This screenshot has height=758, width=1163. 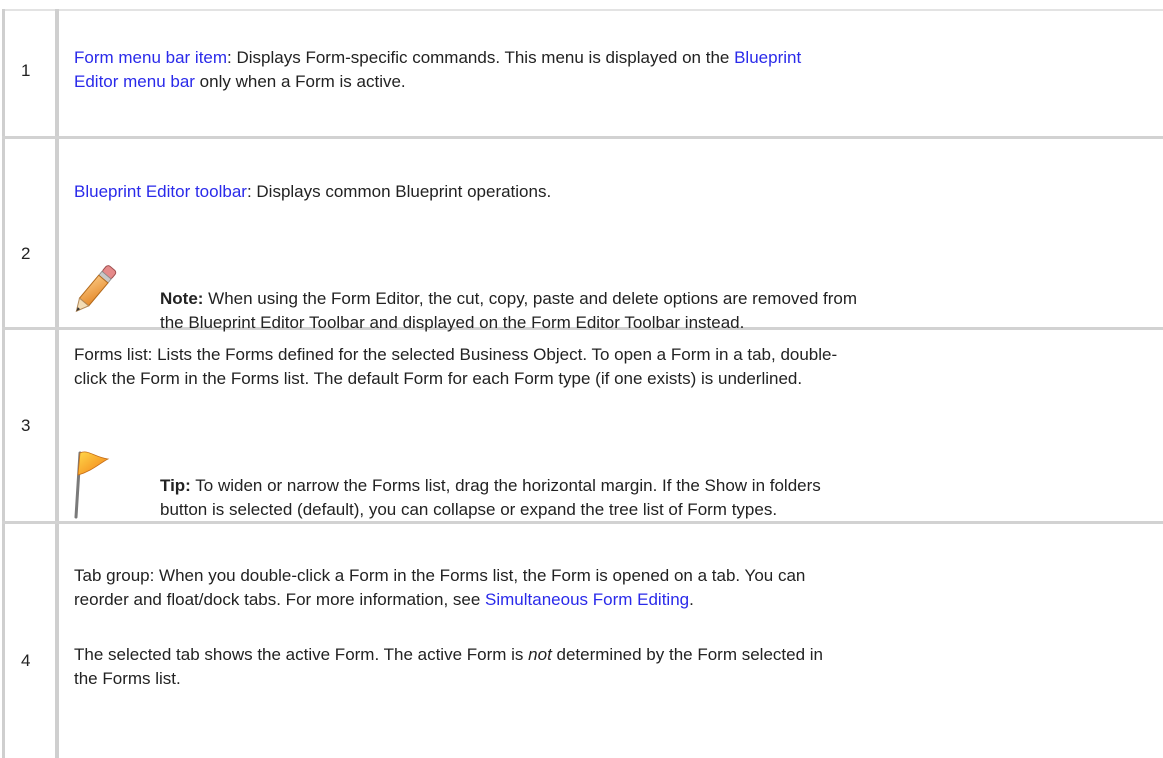 What do you see at coordinates (399, 191) in the screenshot?
I see `description-text-part: : Displays common Blueprint operations.` at bounding box center [399, 191].